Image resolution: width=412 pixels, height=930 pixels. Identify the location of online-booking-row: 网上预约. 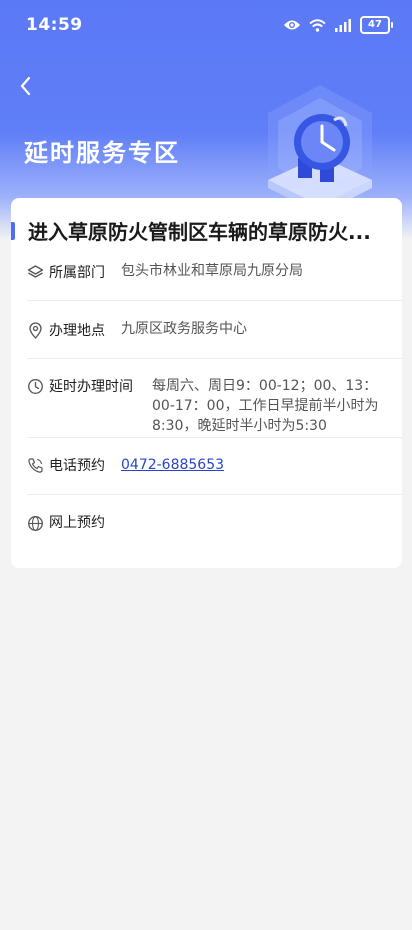
(214, 522).